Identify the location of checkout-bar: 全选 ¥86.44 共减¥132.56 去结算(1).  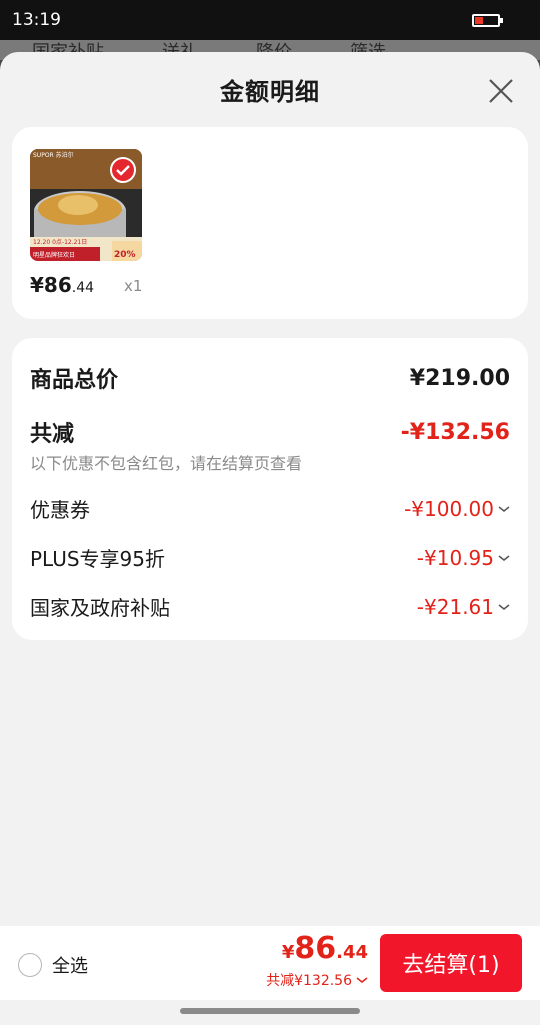
(270, 963).